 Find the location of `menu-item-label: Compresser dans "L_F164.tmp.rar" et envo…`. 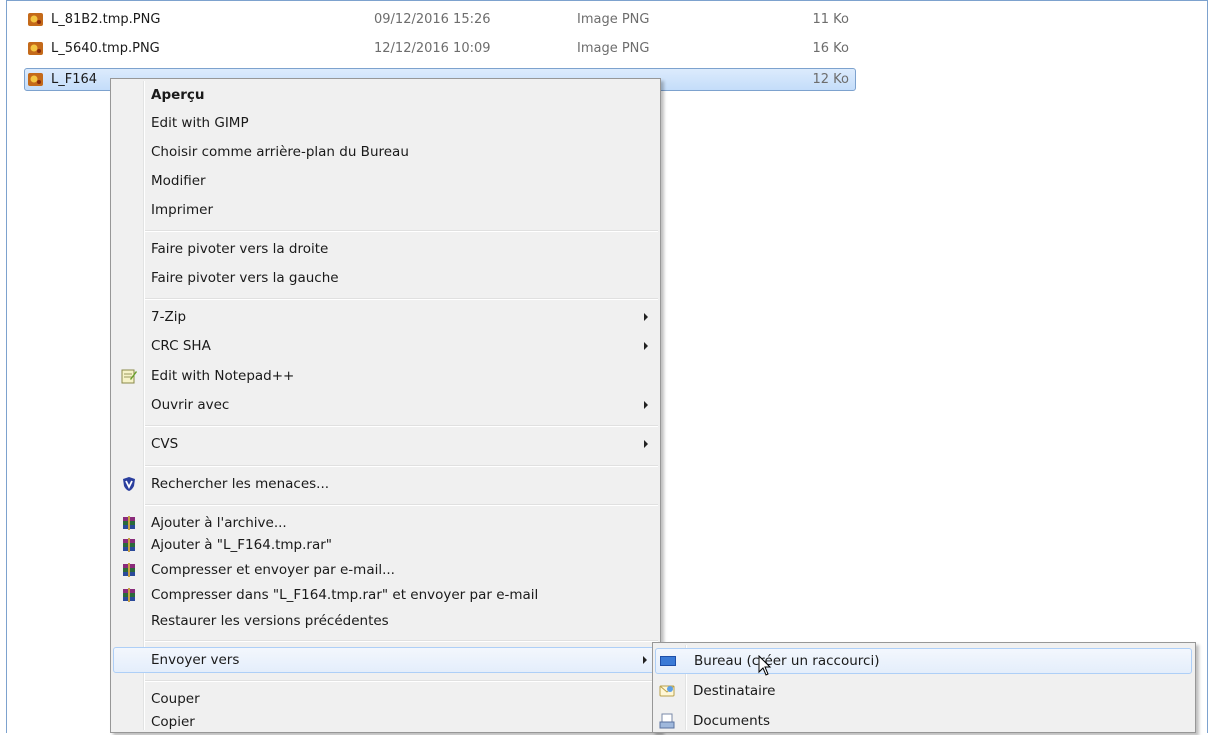

menu-item-label: Compresser dans "L_F164.tmp.rar" et envo… is located at coordinates (345, 595).